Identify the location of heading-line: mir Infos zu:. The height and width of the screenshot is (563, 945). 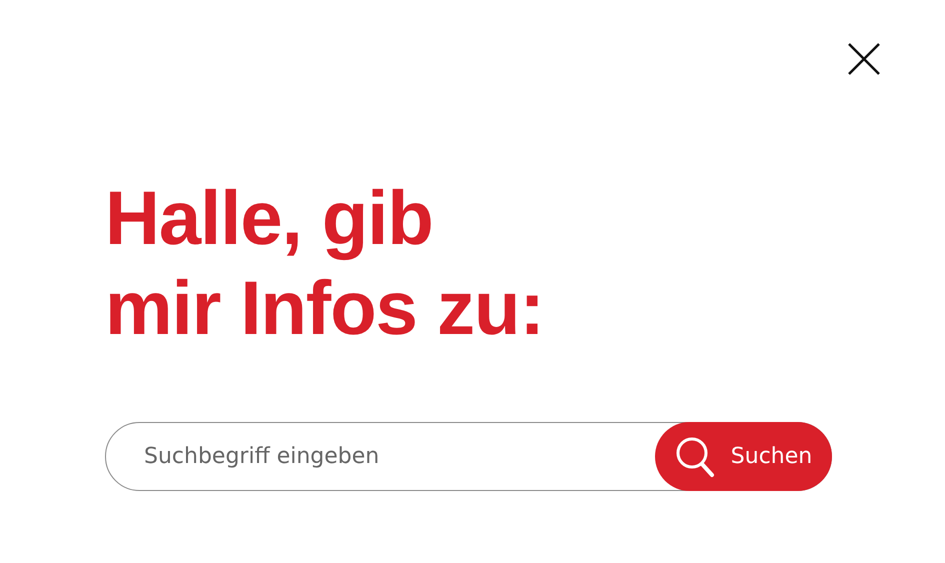
(324, 309).